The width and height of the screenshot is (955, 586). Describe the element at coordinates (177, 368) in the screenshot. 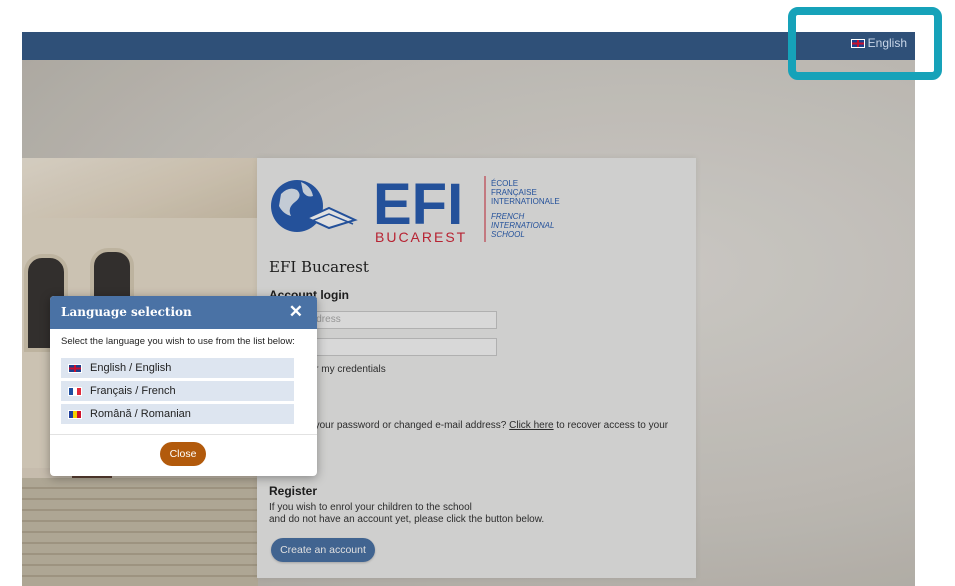

I see `language-option-english: English / English` at that location.